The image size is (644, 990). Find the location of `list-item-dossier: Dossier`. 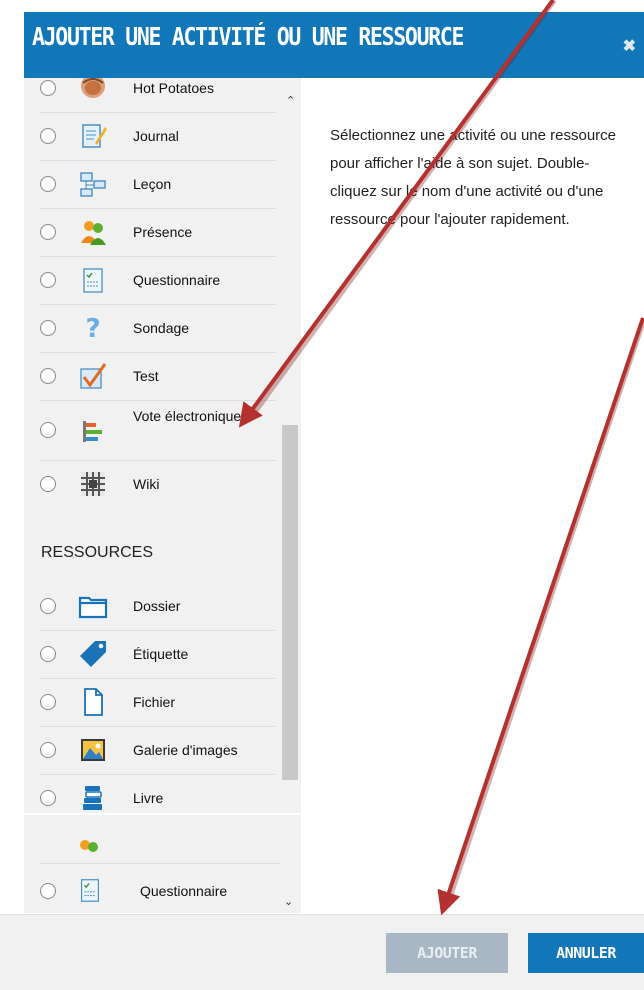

list-item-dossier: Dossier is located at coordinates (158, 606).